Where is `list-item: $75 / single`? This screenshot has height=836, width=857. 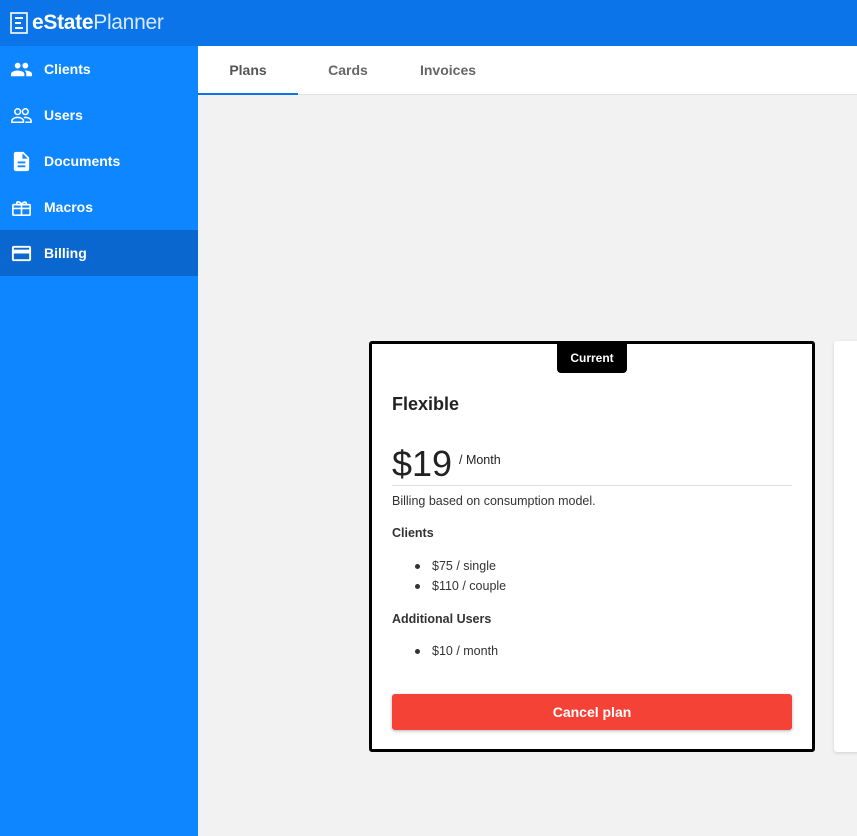 list-item: $75 / single is located at coordinates (459, 566).